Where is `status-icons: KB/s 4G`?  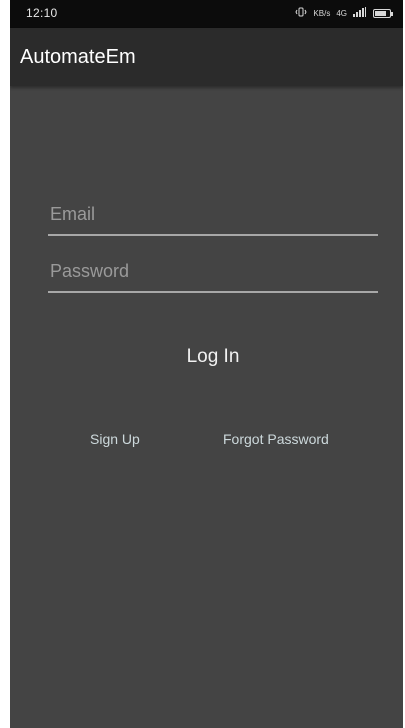 status-icons: KB/s 4G is located at coordinates (344, 13).